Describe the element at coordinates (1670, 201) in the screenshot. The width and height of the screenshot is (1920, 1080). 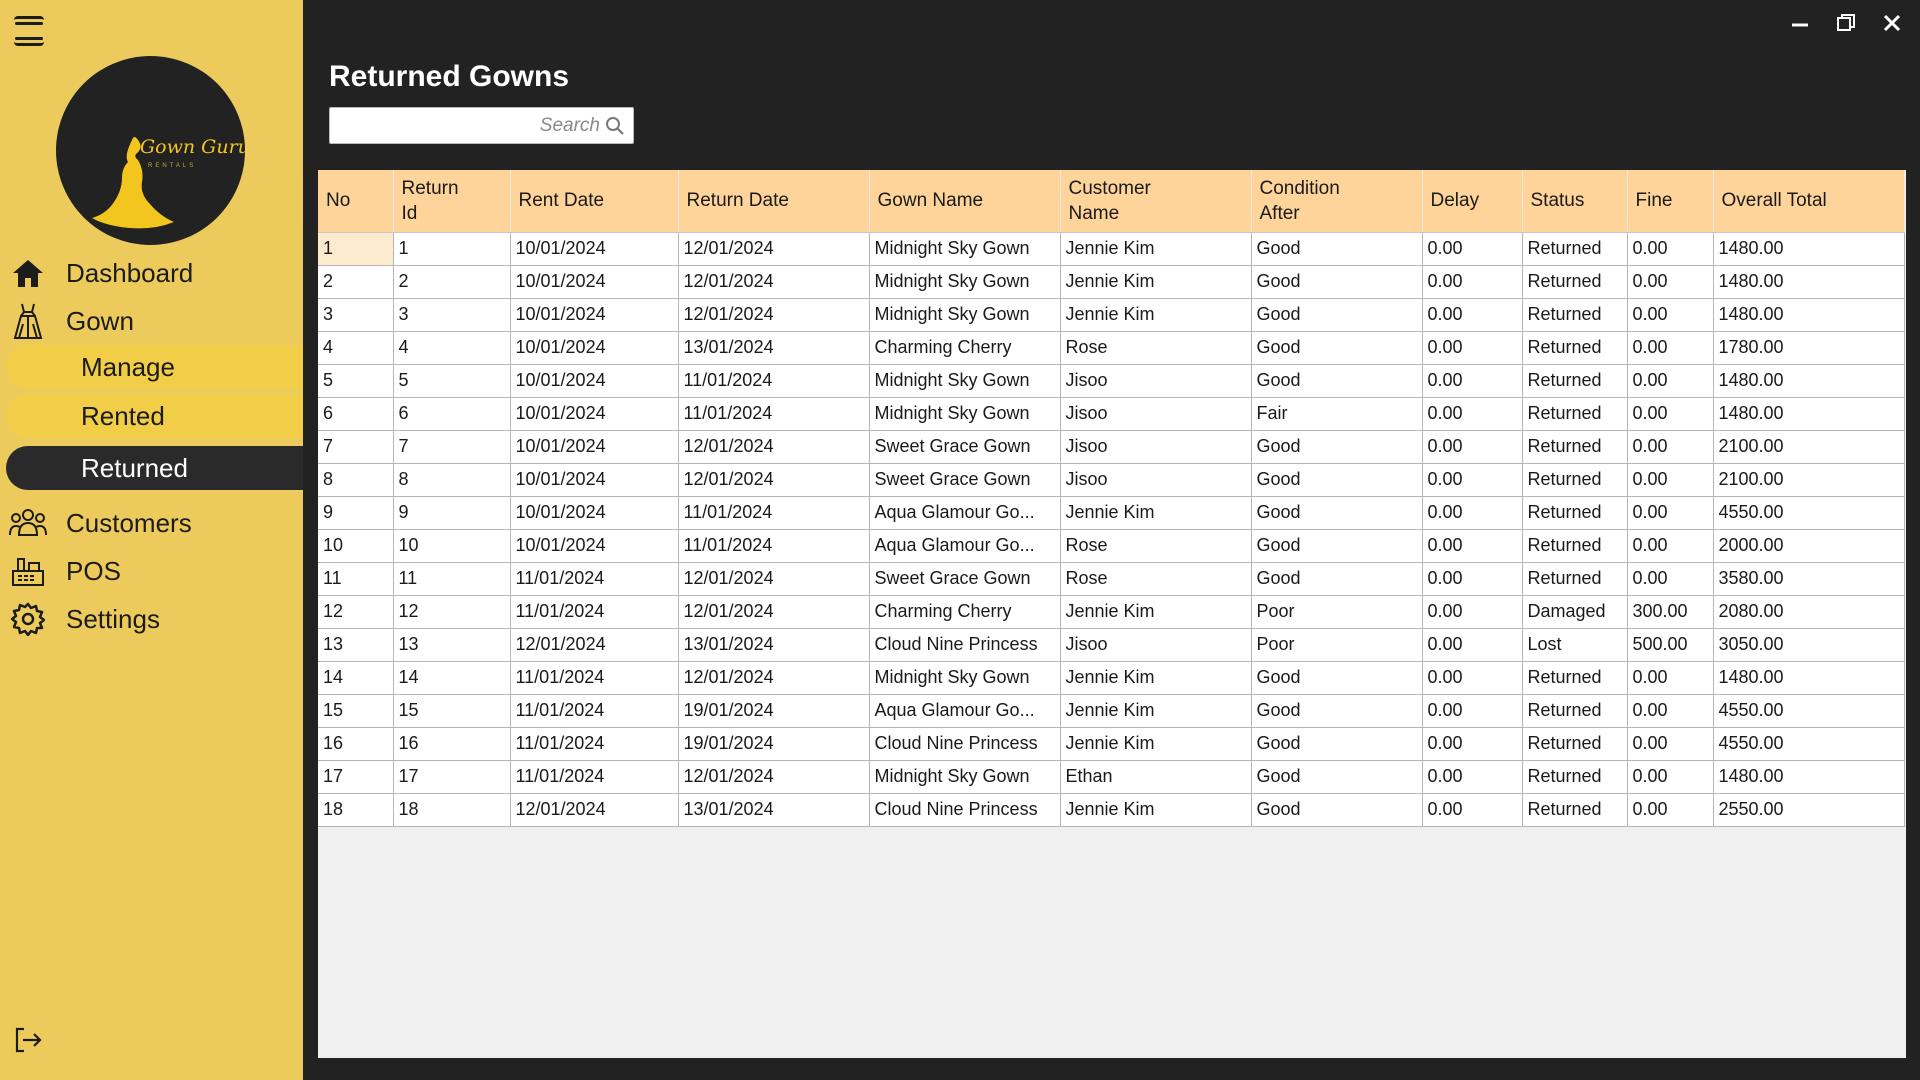
I see `column-header: Fine` at that location.